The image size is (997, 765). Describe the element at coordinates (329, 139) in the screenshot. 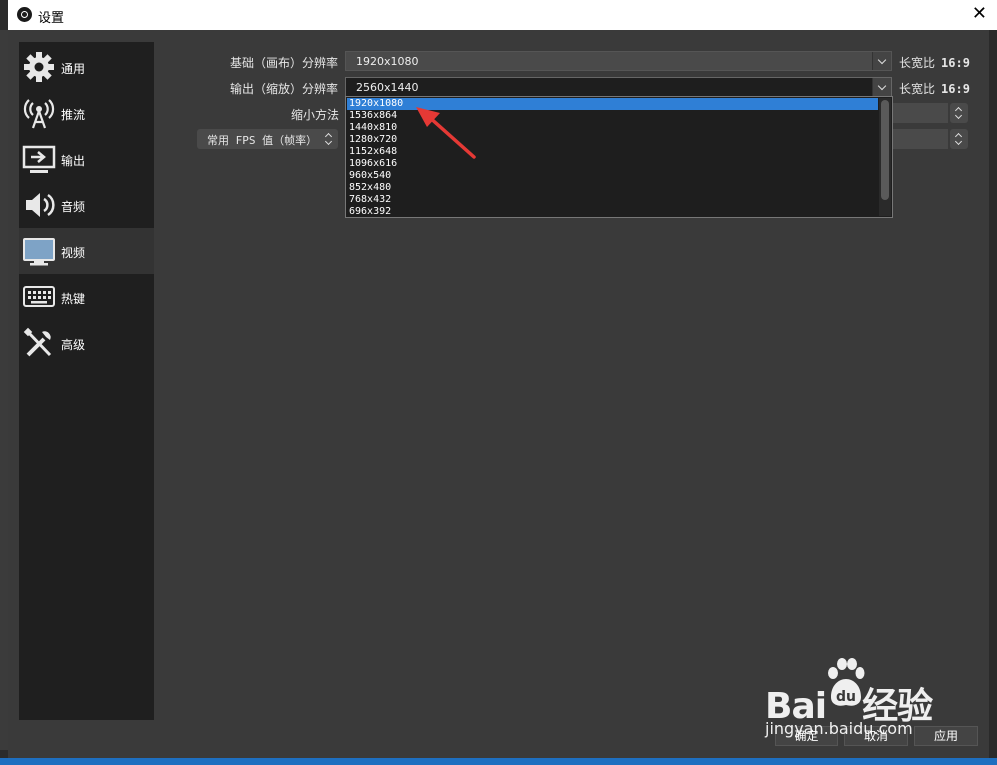

I see `fps-type-spinner` at that location.